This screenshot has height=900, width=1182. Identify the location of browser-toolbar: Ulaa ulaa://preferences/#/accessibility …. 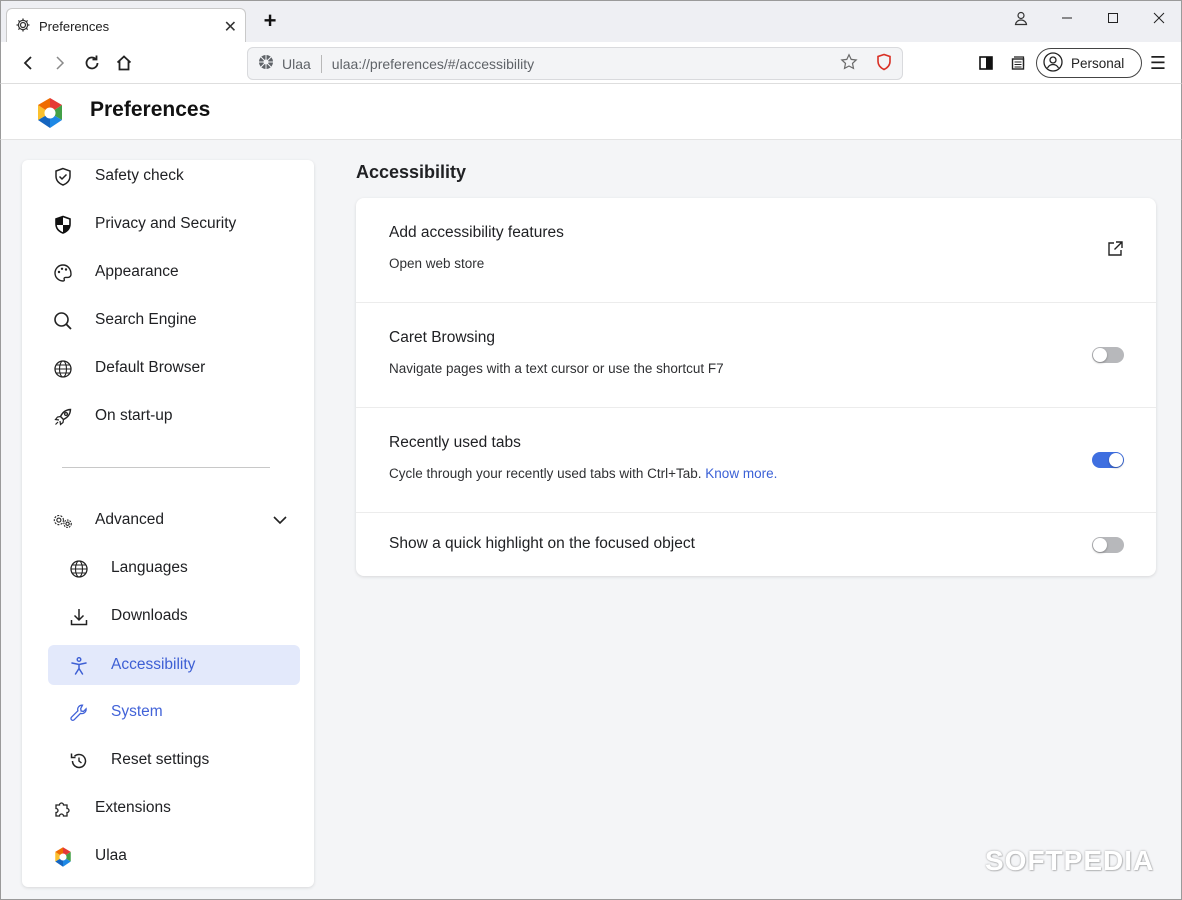
(591, 63).